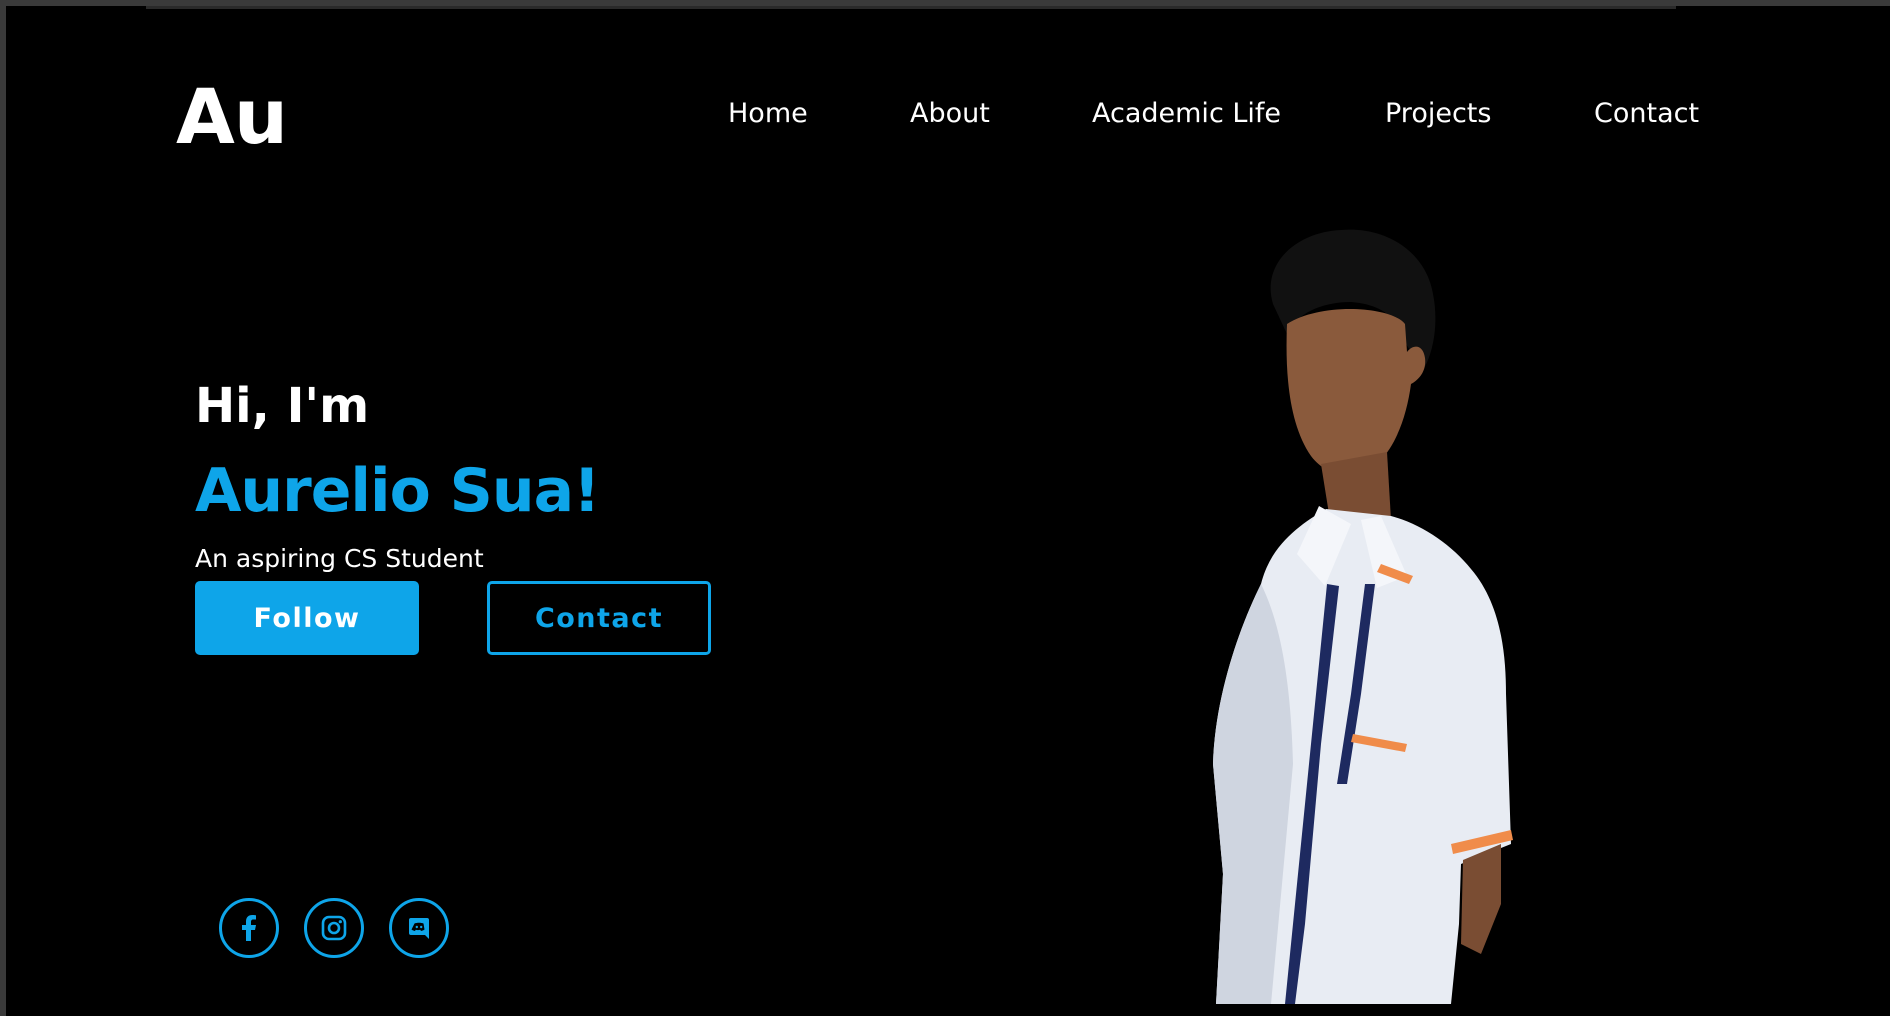 The height and width of the screenshot is (1016, 1890). I want to click on nav-academic-life-link: Academic Life, so click(1186, 113).